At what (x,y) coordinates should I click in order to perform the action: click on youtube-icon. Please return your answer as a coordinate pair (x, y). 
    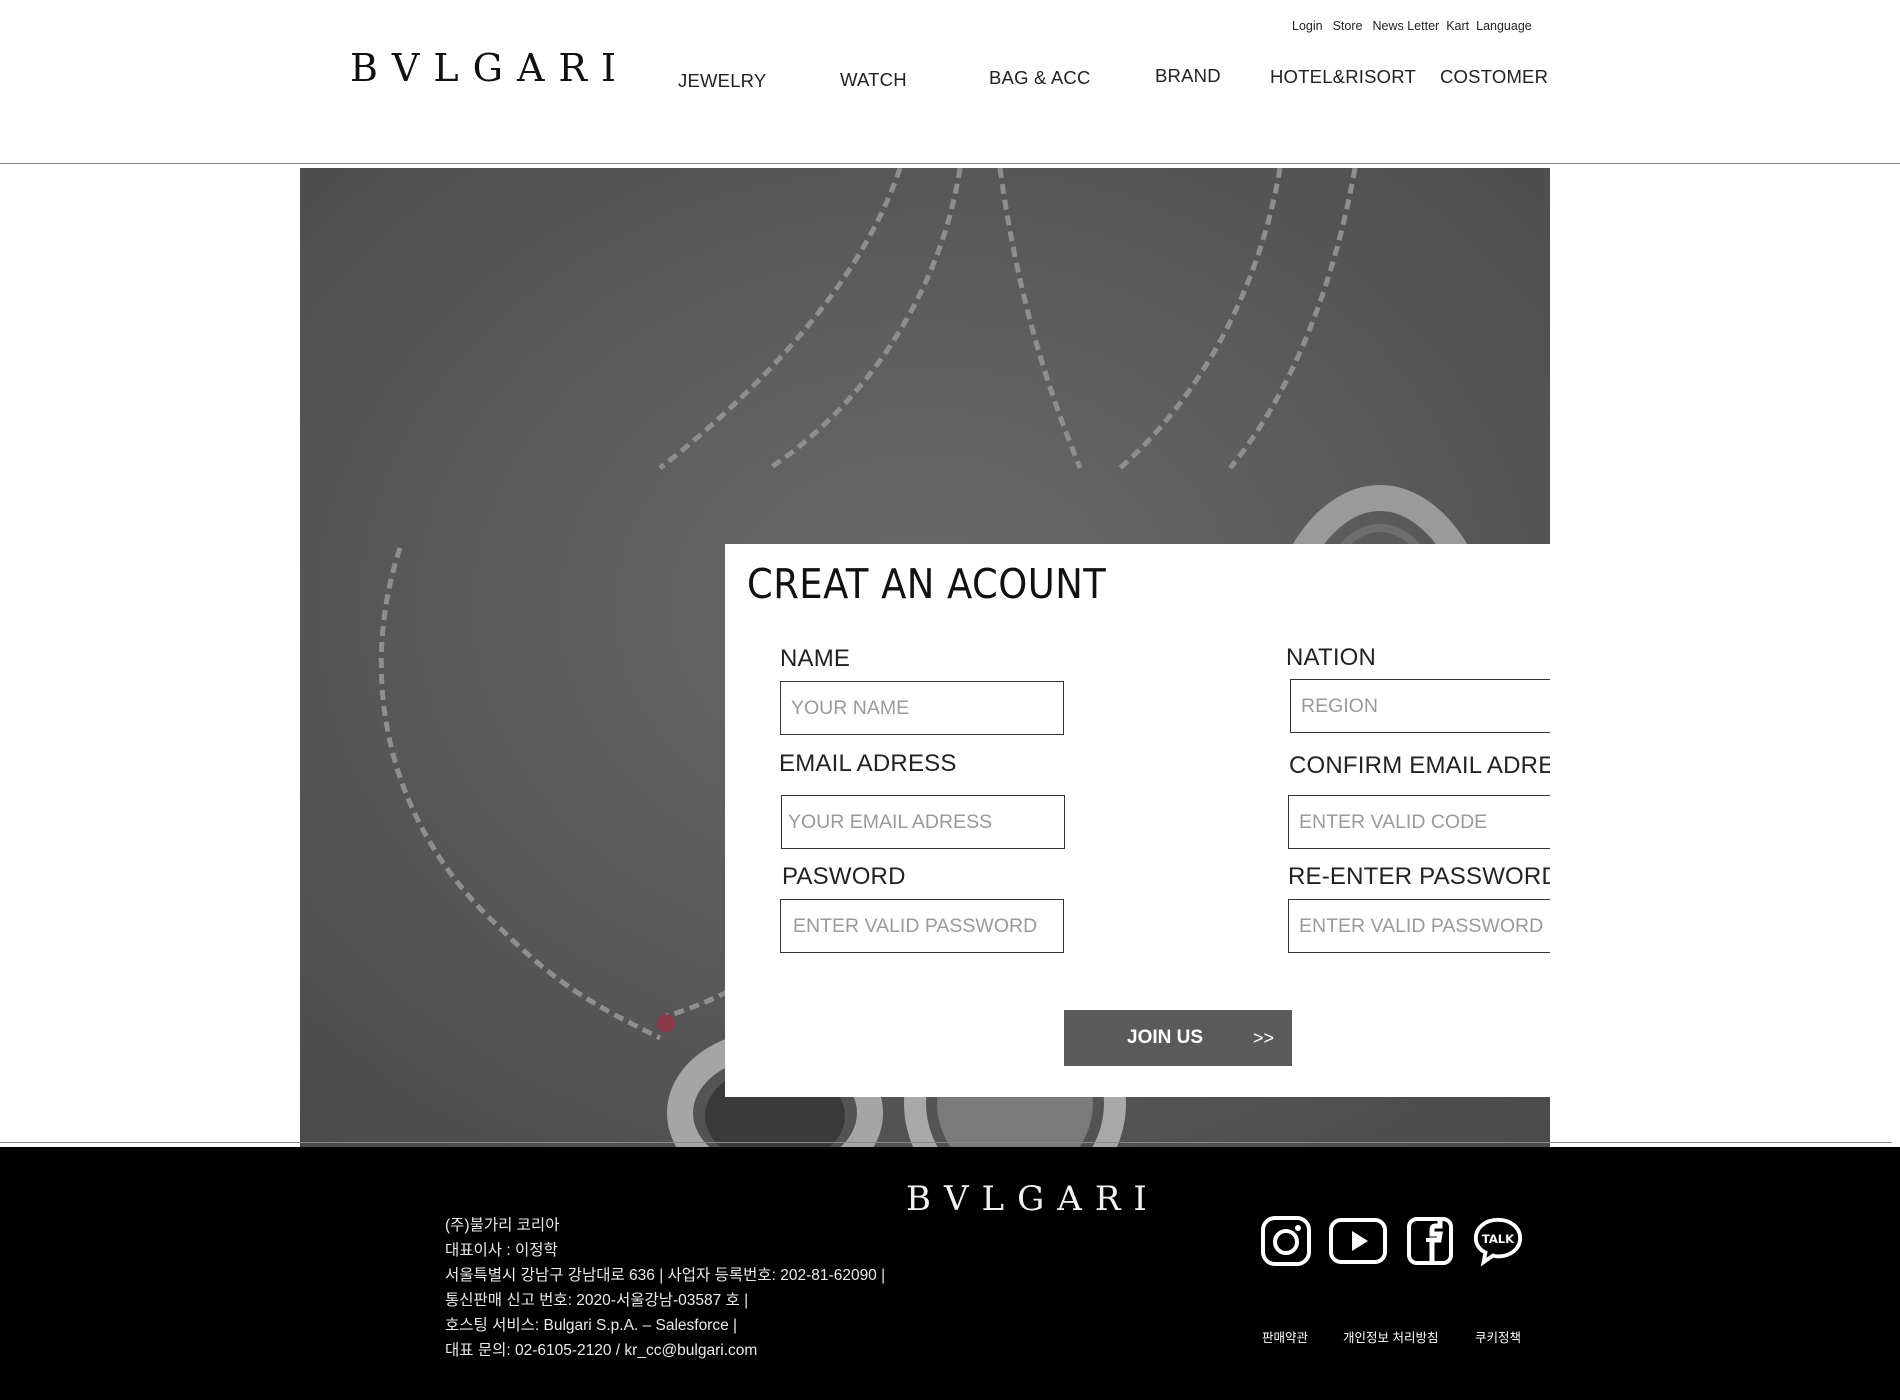
    Looking at the image, I should click on (1358, 1241).